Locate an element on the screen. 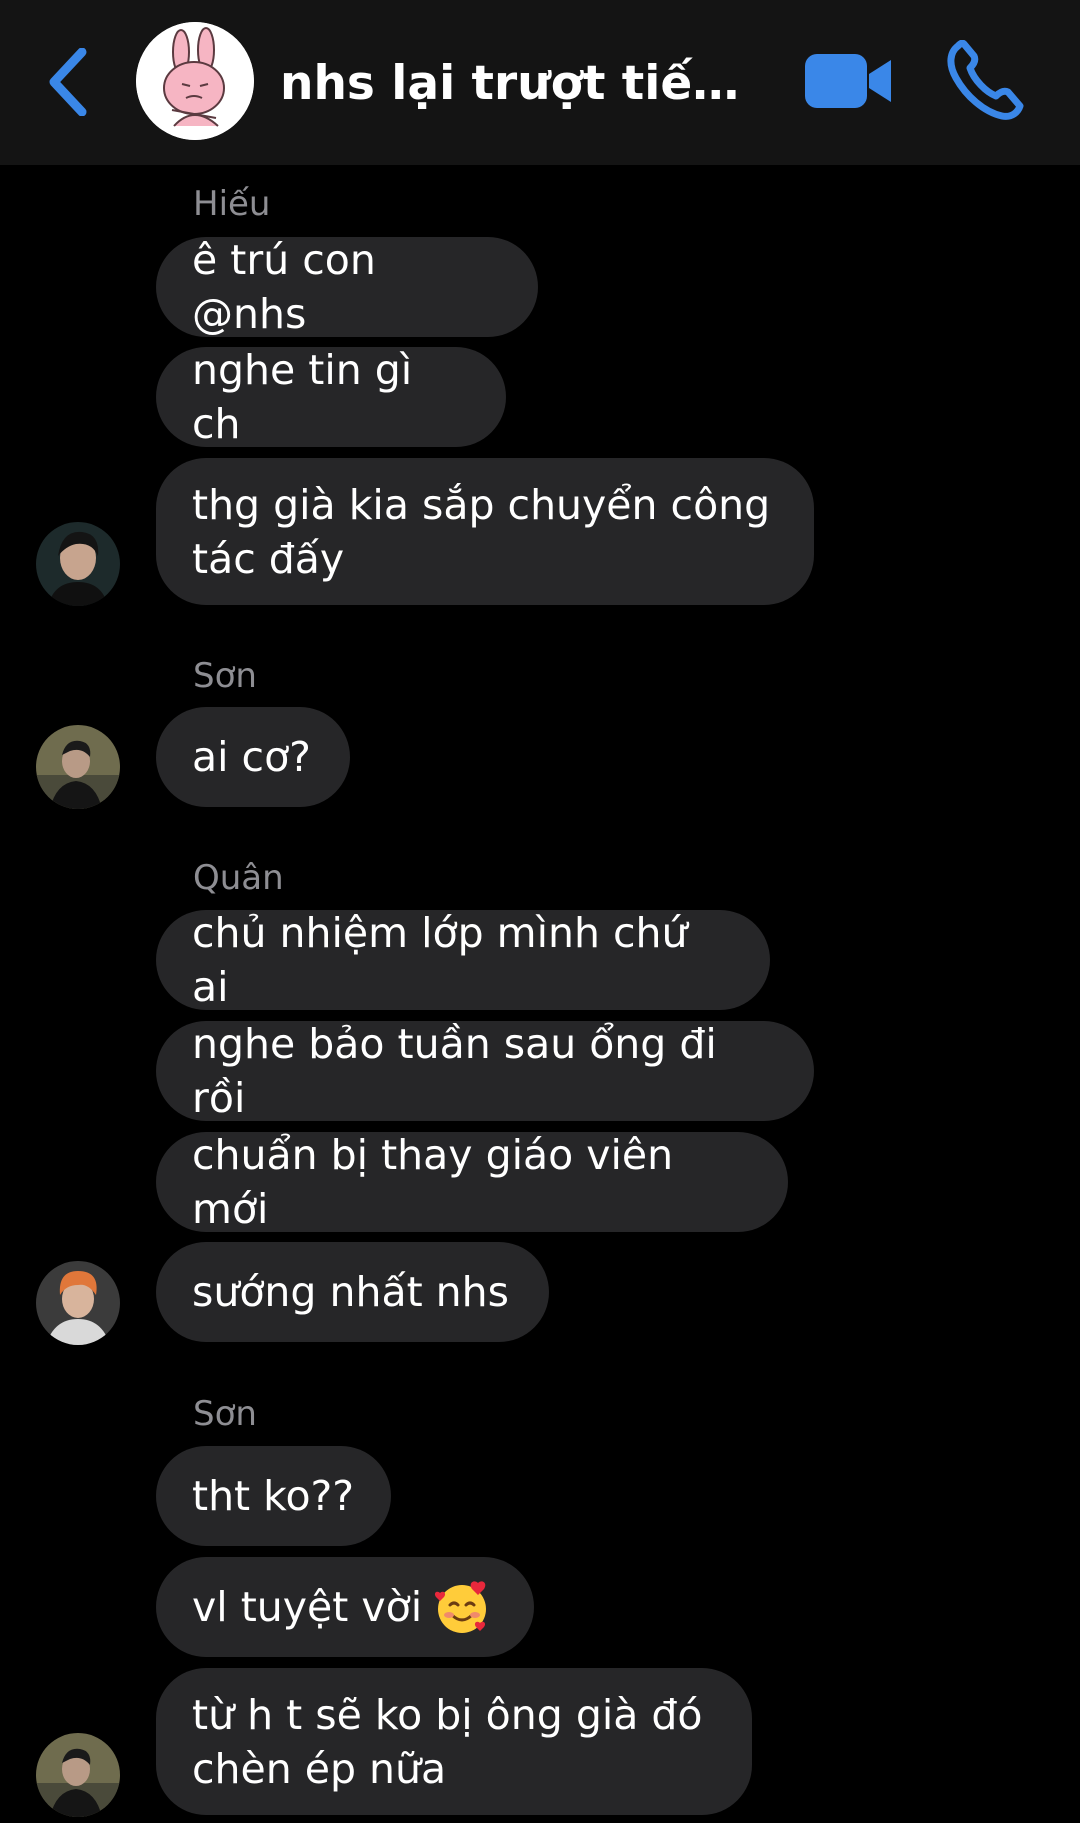 The image size is (1080, 1823). video-camera-icon is located at coordinates (848, 81).